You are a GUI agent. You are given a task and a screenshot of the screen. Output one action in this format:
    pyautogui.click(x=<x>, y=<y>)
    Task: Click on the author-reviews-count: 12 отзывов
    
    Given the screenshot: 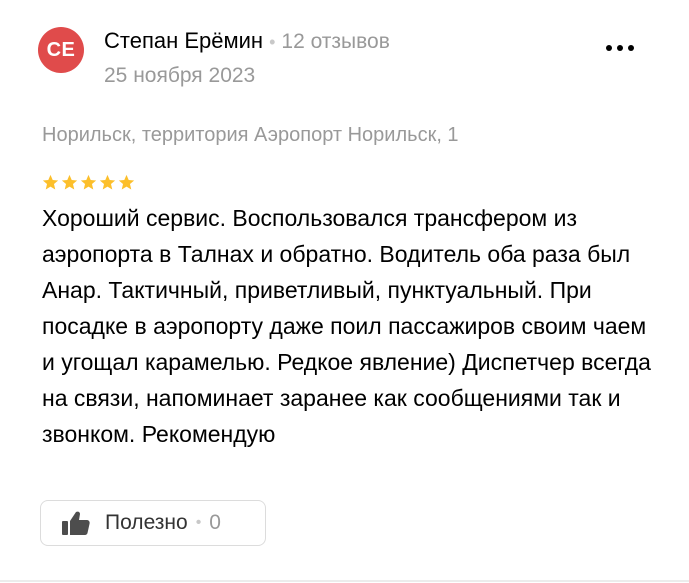 What is the action you would take?
    pyautogui.click(x=335, y=41)
    